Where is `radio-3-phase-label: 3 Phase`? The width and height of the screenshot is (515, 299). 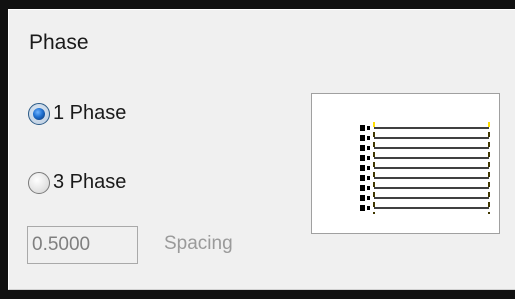
radio-3-phase-label: 3 Phase is located at coordinates (89, 182).